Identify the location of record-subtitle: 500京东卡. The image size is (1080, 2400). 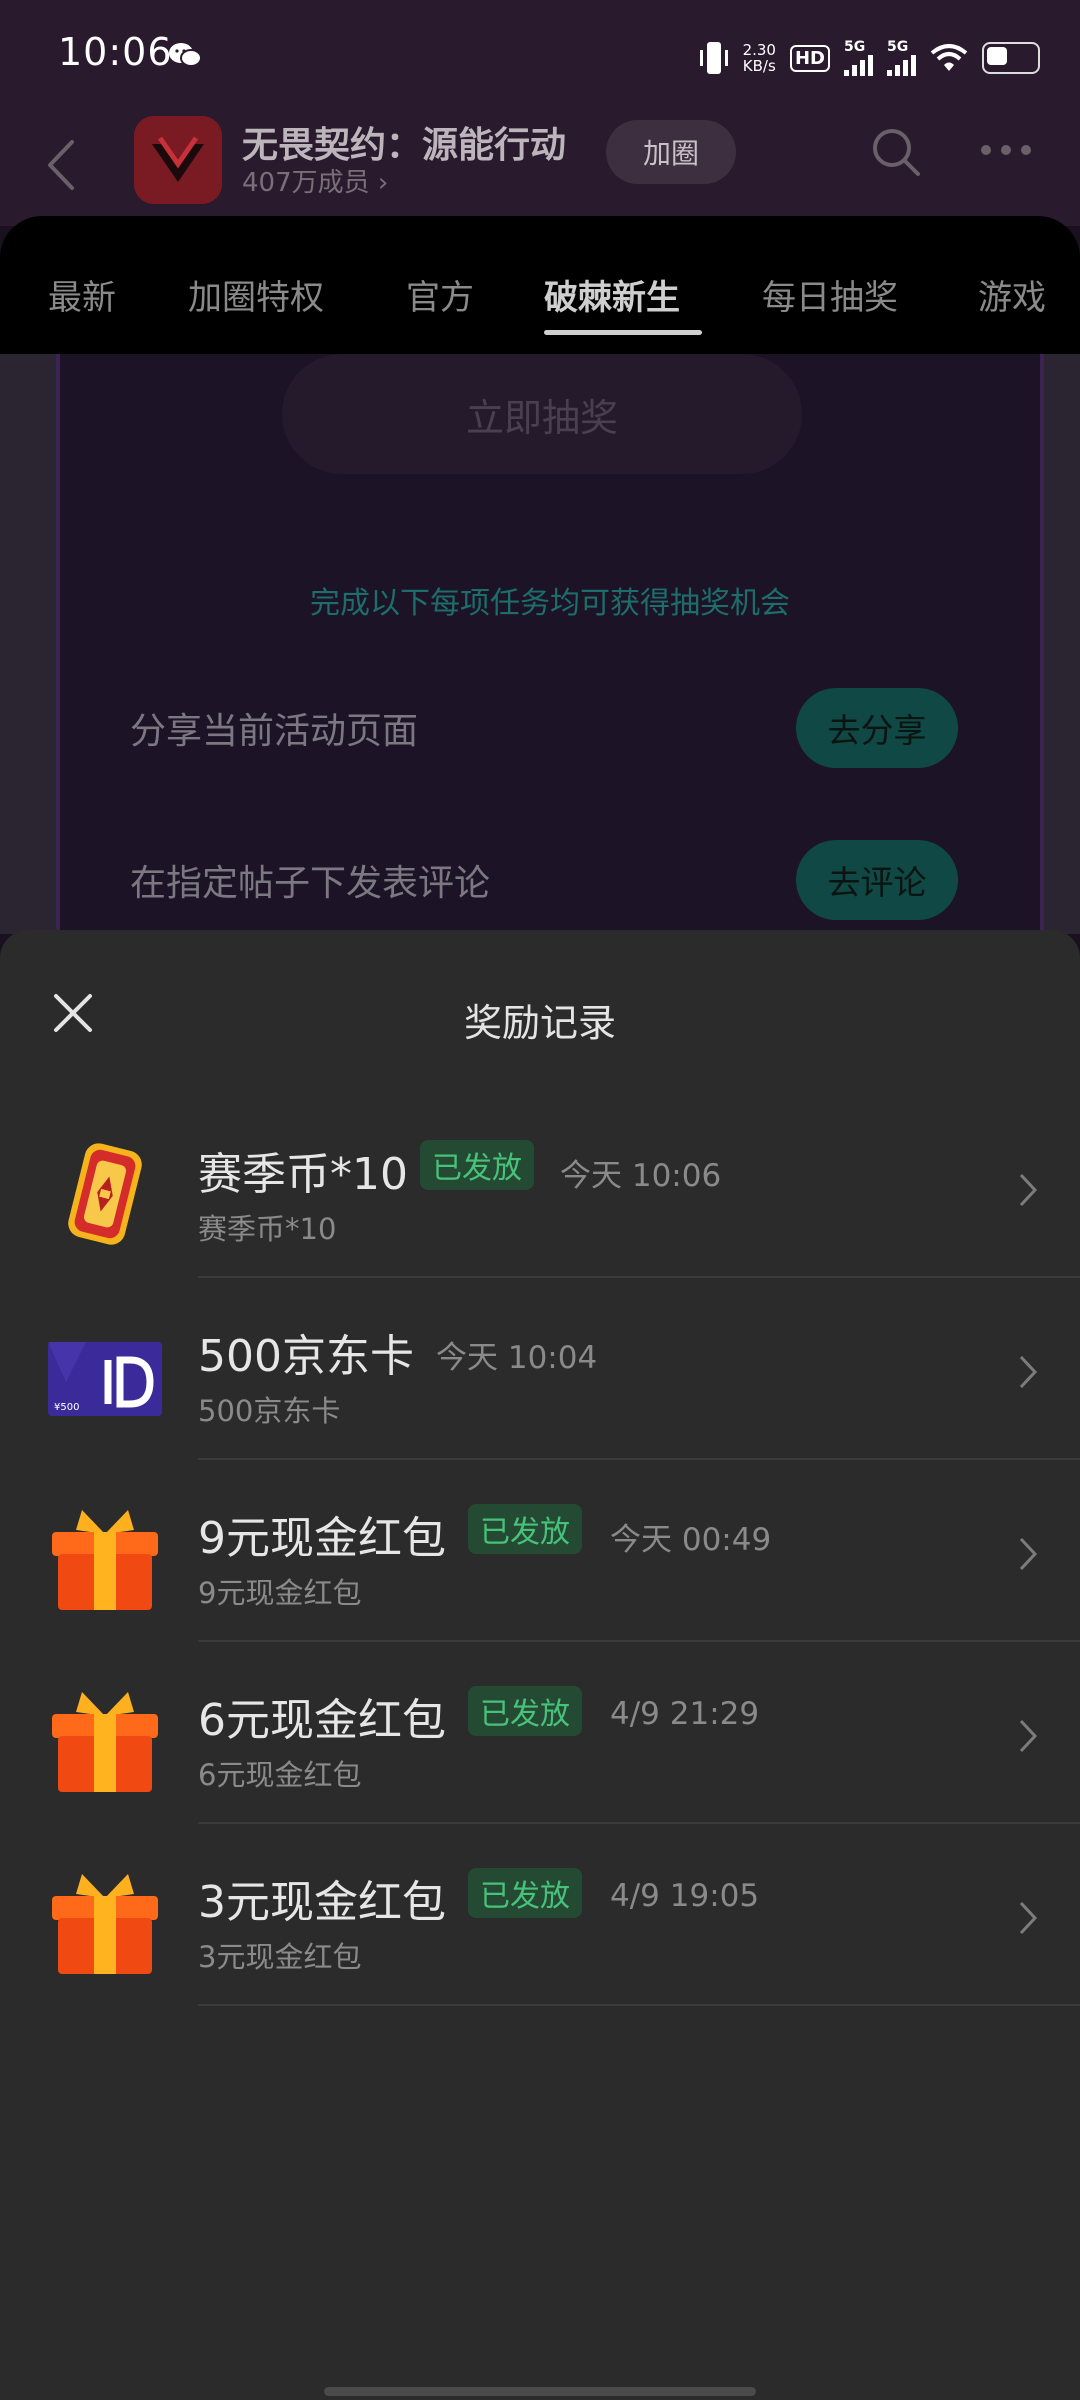
(269, 1411).